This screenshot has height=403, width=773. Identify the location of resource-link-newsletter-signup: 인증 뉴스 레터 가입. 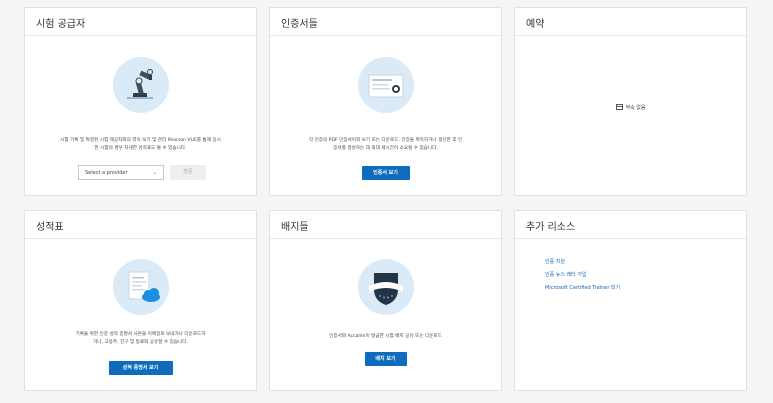
(582, 275).